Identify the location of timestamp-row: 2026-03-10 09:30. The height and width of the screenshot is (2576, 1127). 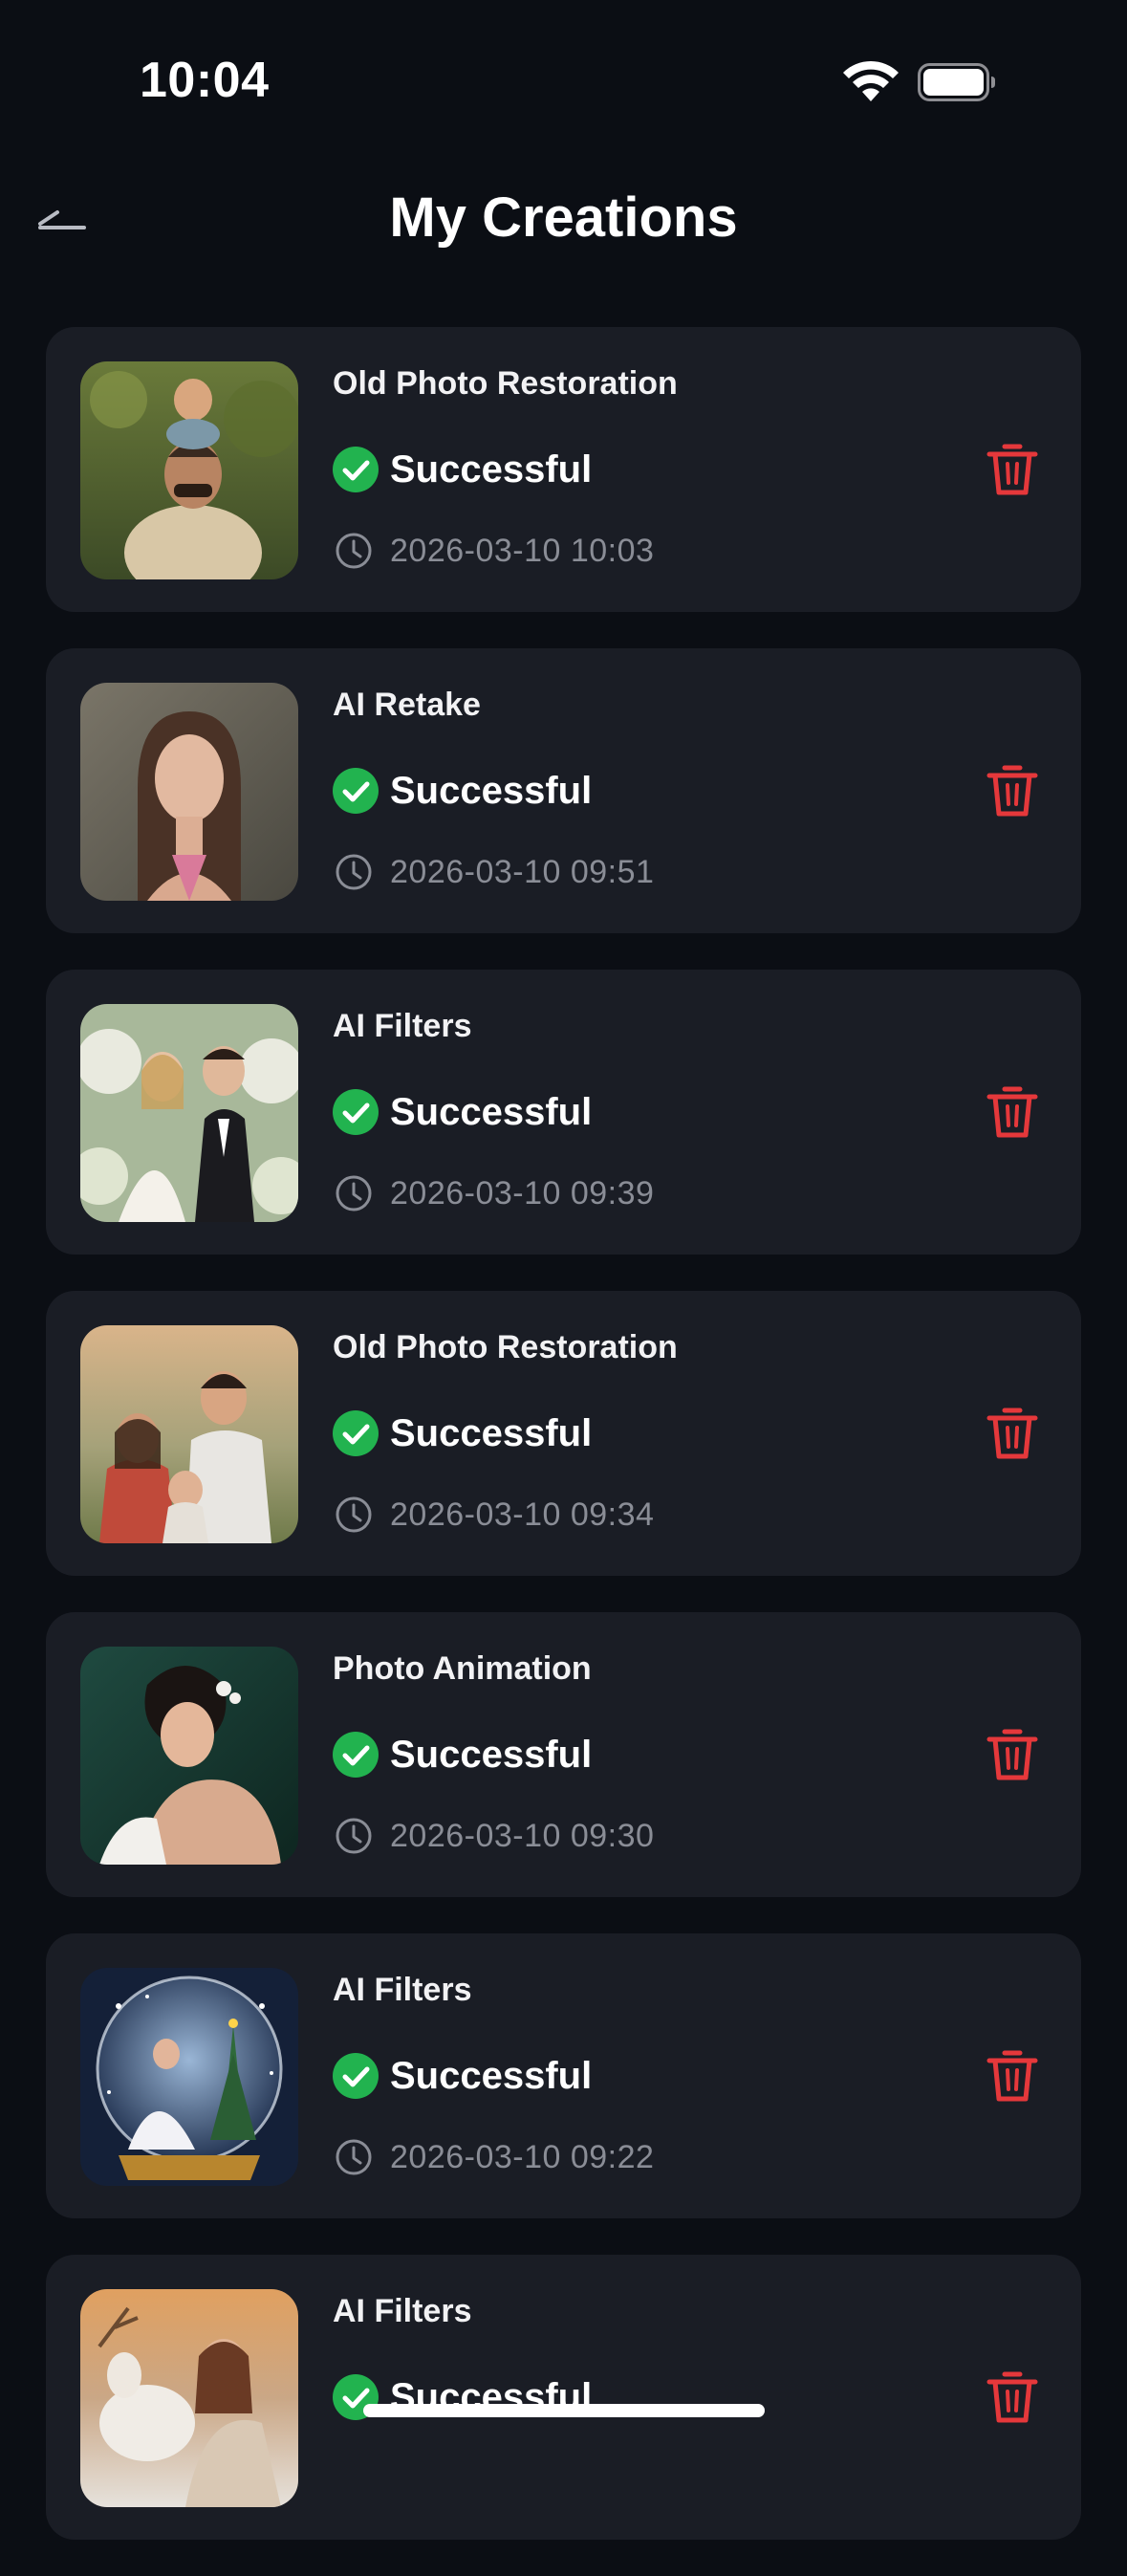
(493, 1836).